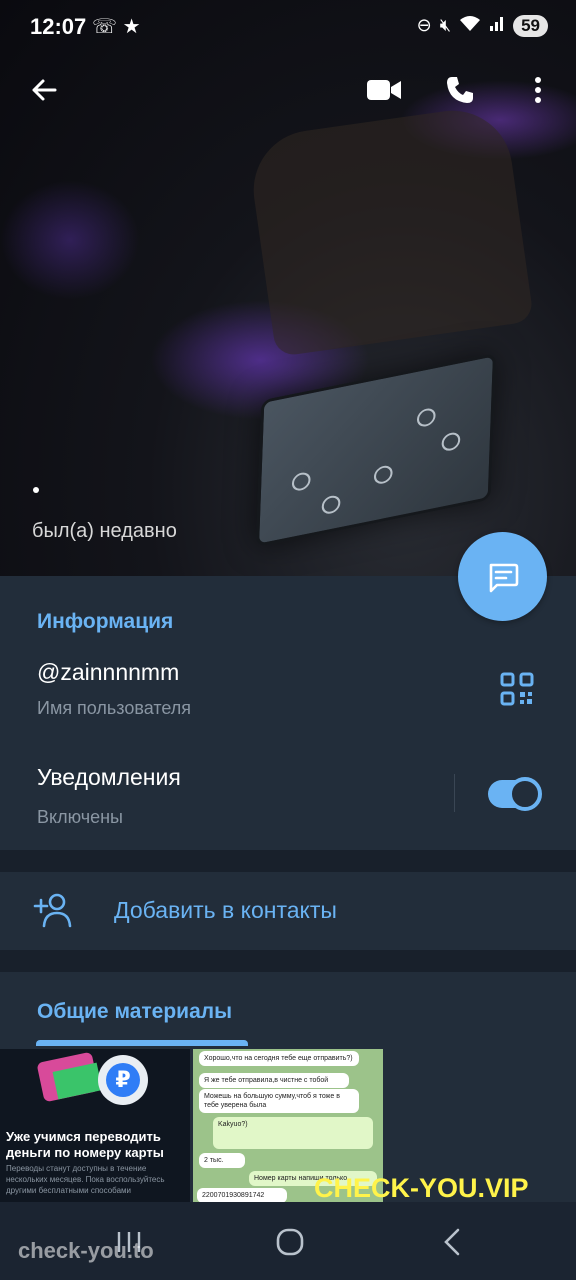 Image resolution: width=576 pixels, height=1280 pixels. I want to click on notifications-toggle, so click(515, 794).